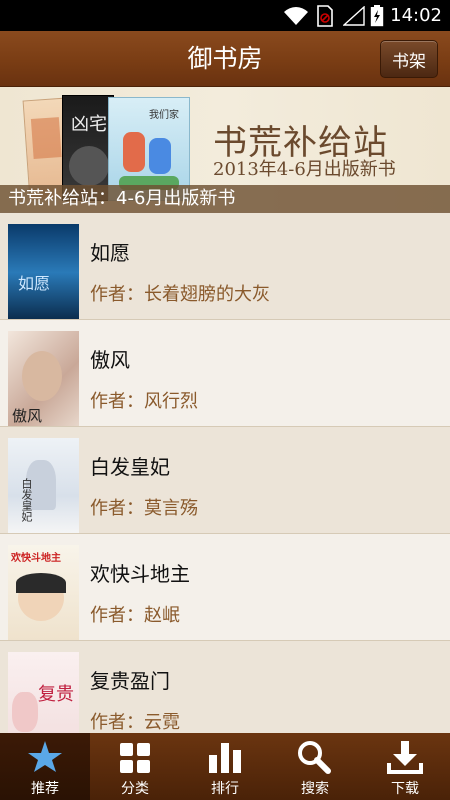  Describe the element at coordinates (144, 401) in the screenshot. I see `book-author: 作者：风行烈` at that location.